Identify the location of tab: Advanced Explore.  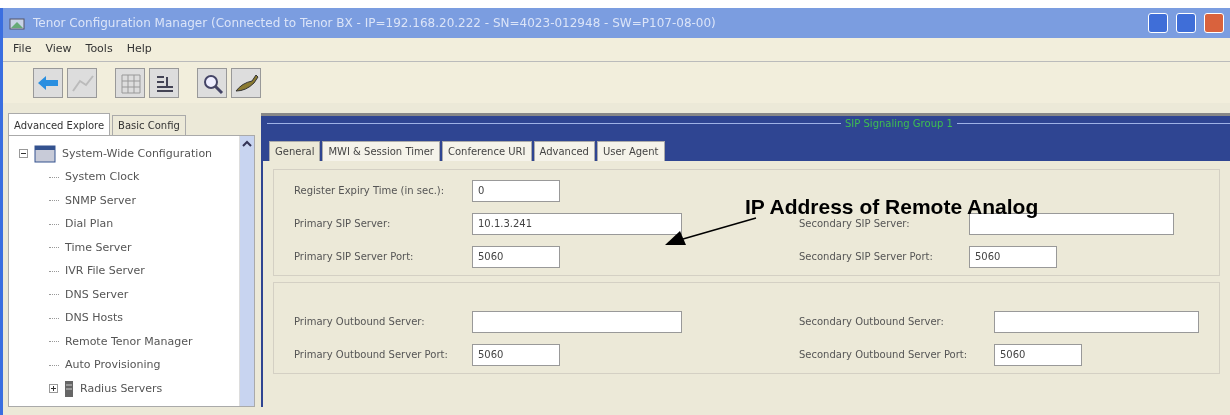
(59, 124).